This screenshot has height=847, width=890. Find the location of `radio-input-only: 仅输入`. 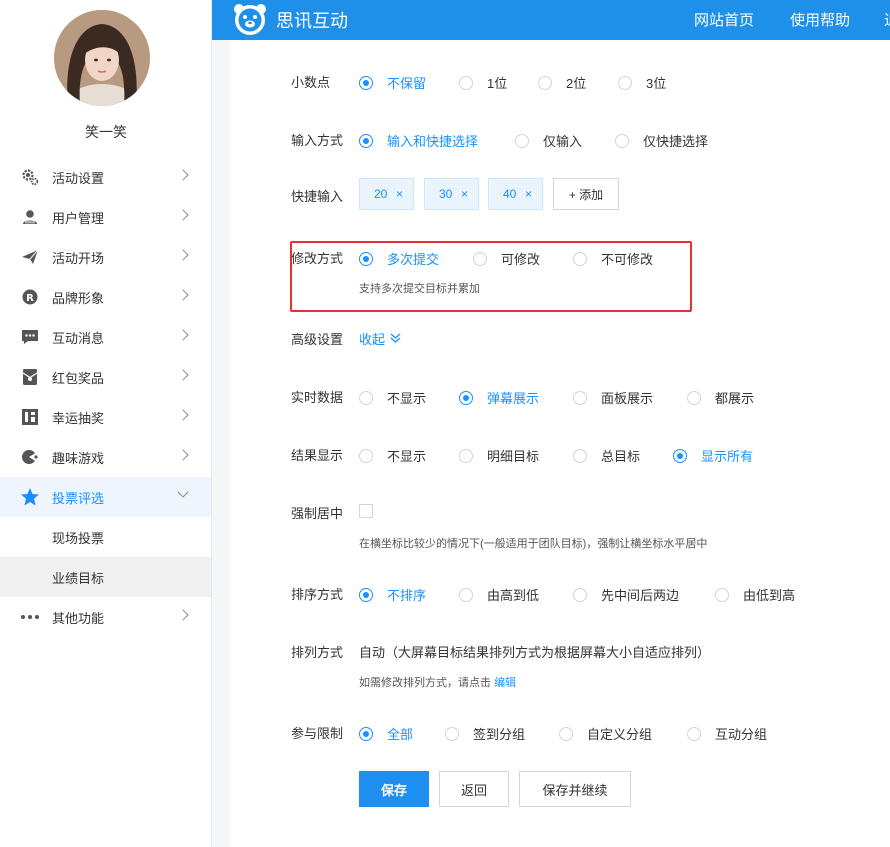

radio-input-only: 仅输入 is located at coordinates (548, 140).